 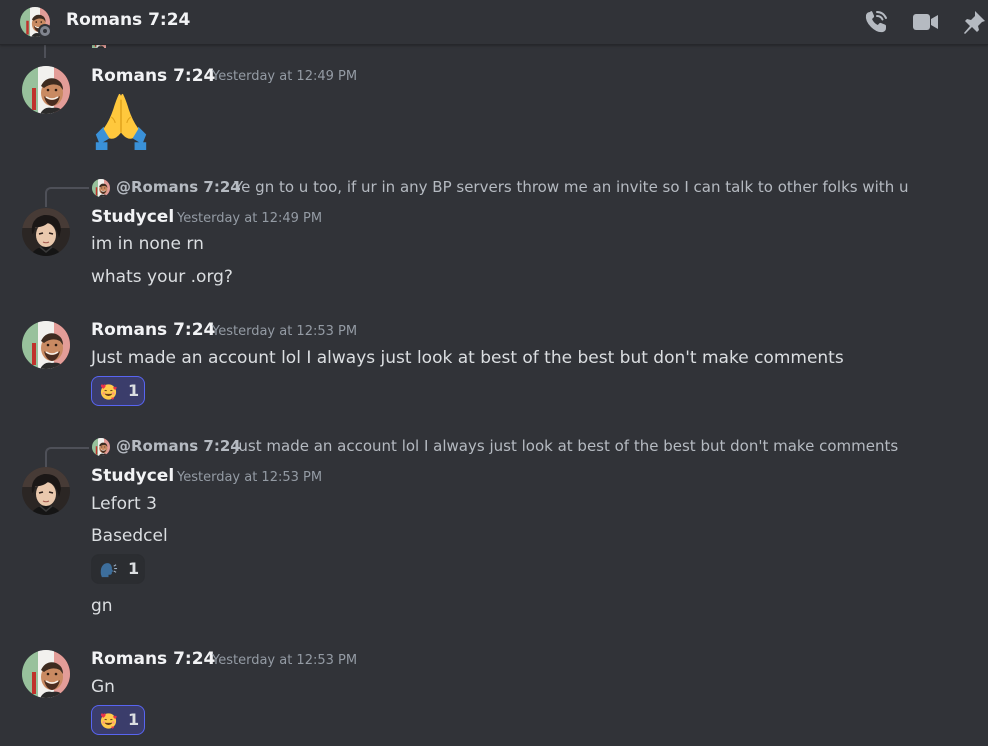 What do you see at coordinates (108, 569) in the screenshot?
I see `speaking-head-icon` at bounding box center [108, 569].